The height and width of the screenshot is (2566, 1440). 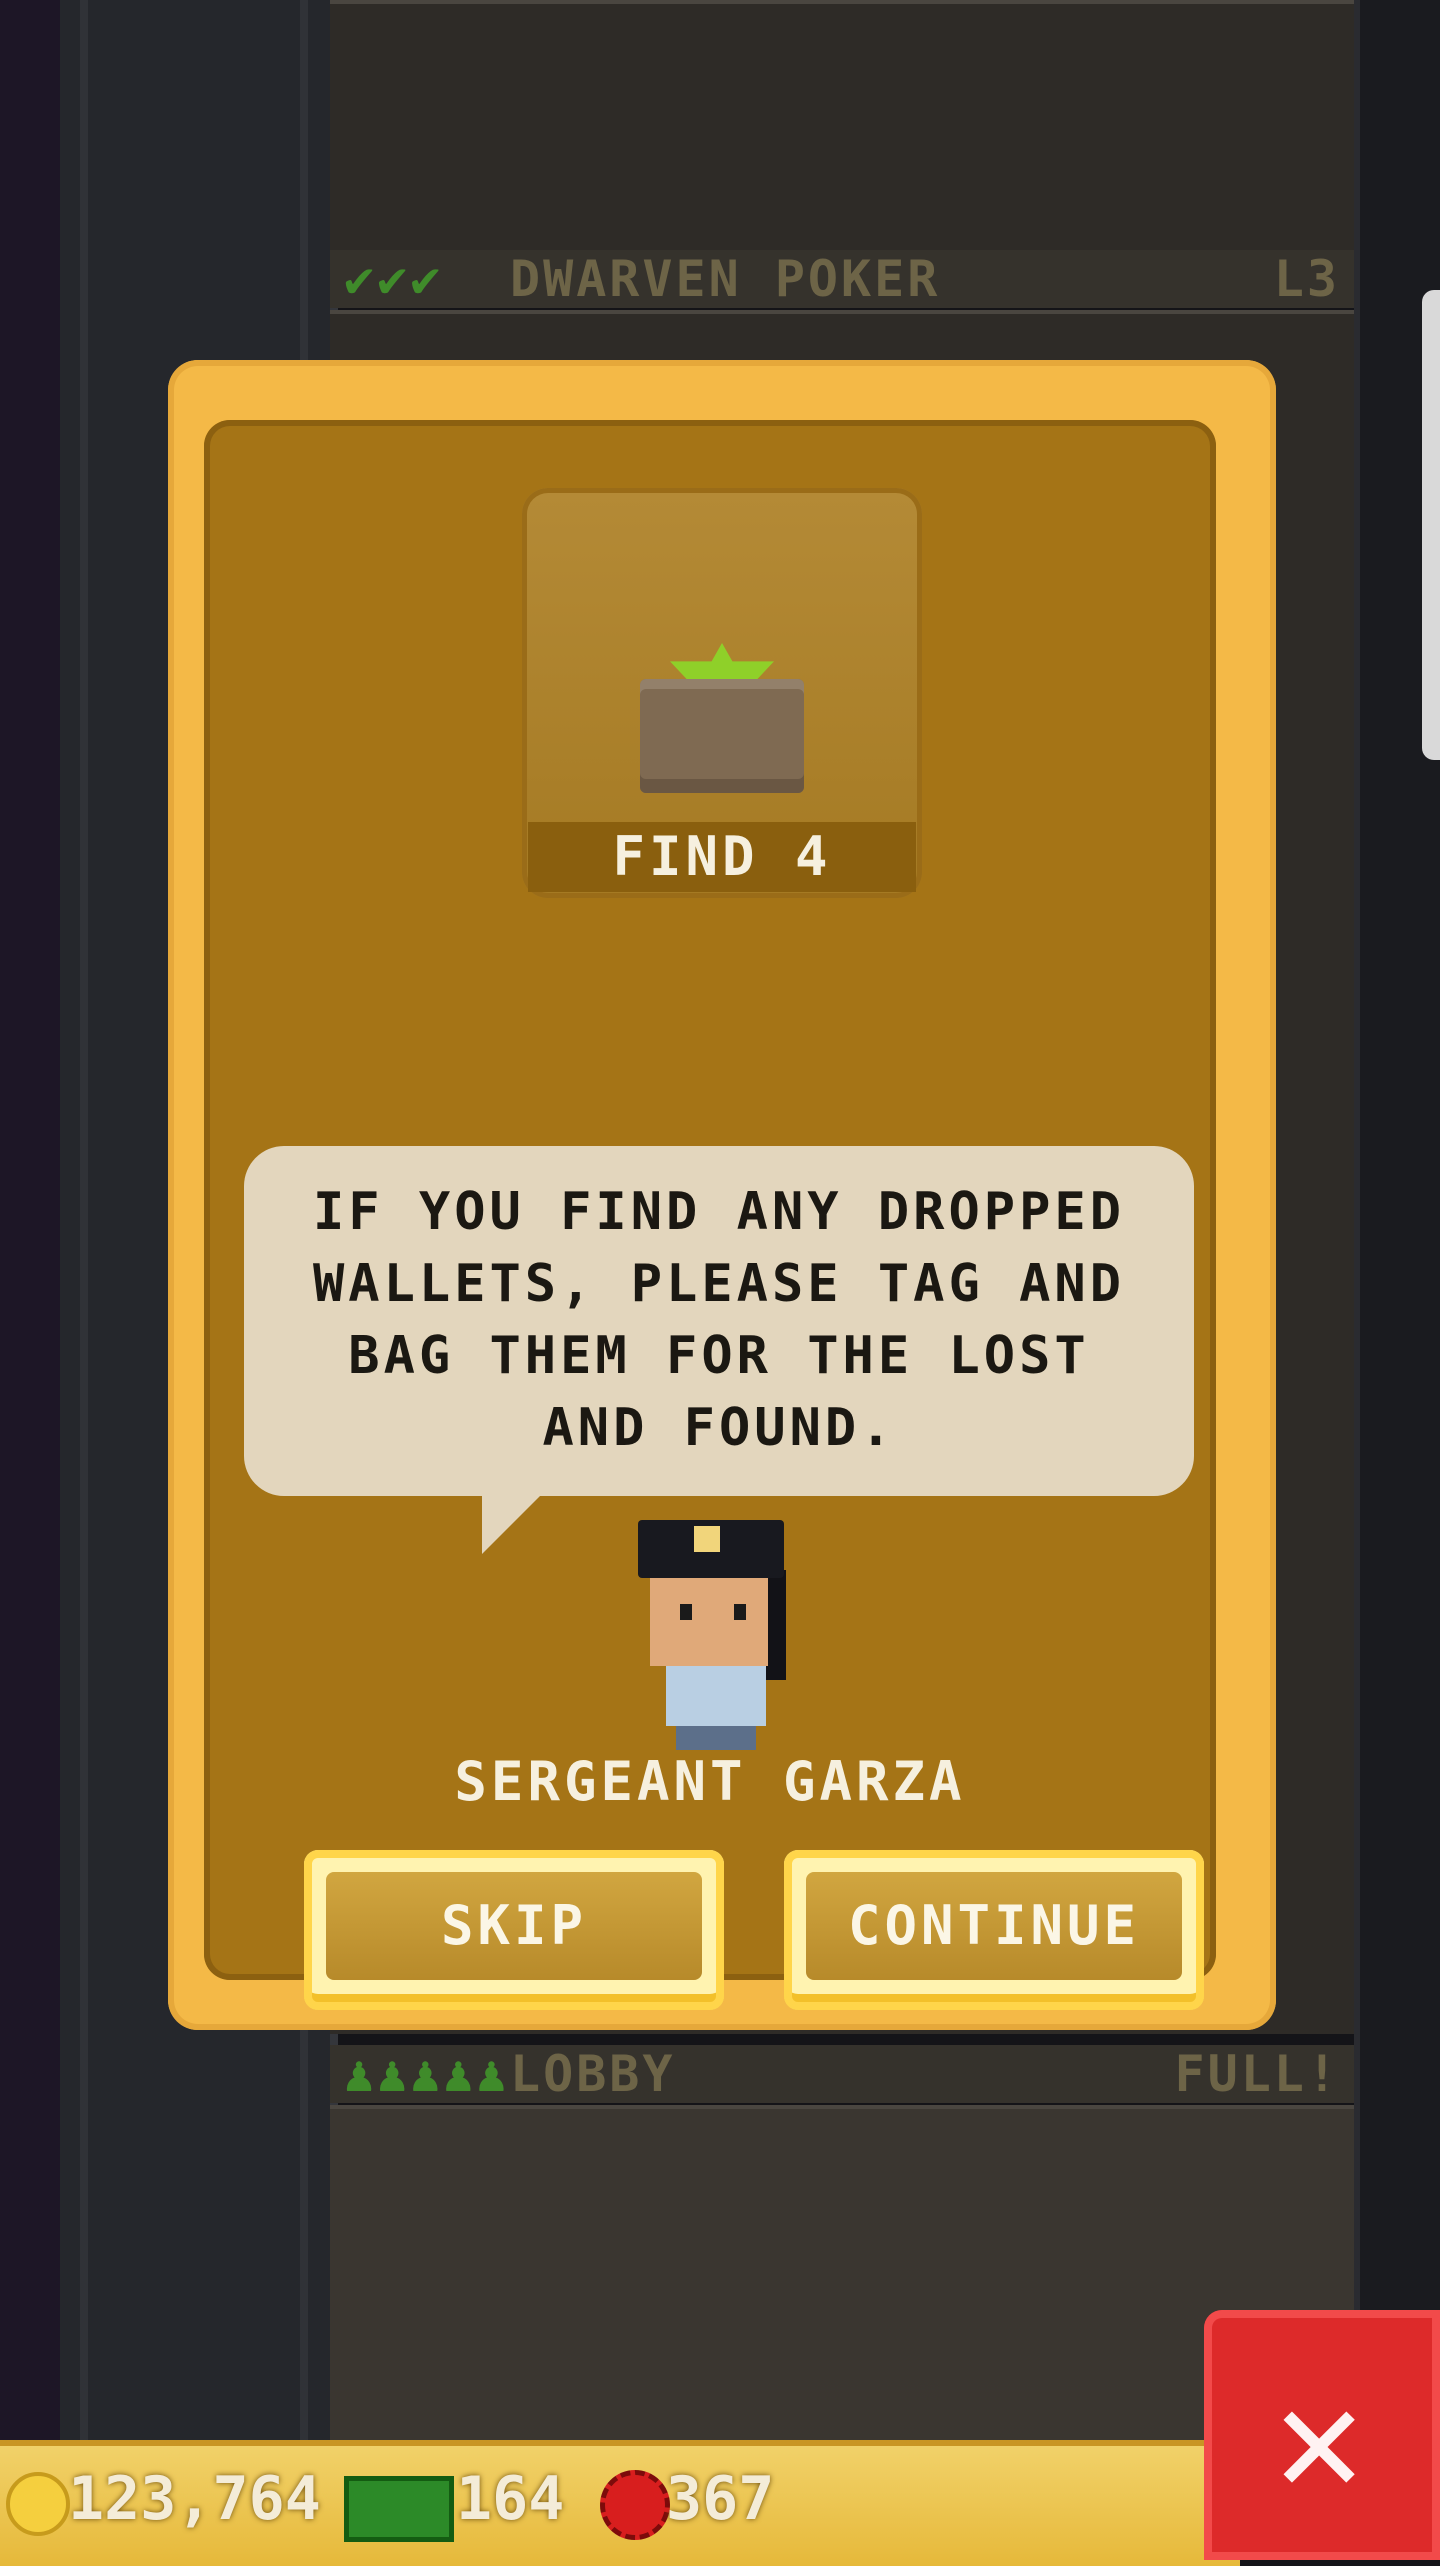 What do you see at coordinates (725, 279) in the screenshot?
I see `floor-name: DWARVEN POKER` at bounding box center [725, 279].